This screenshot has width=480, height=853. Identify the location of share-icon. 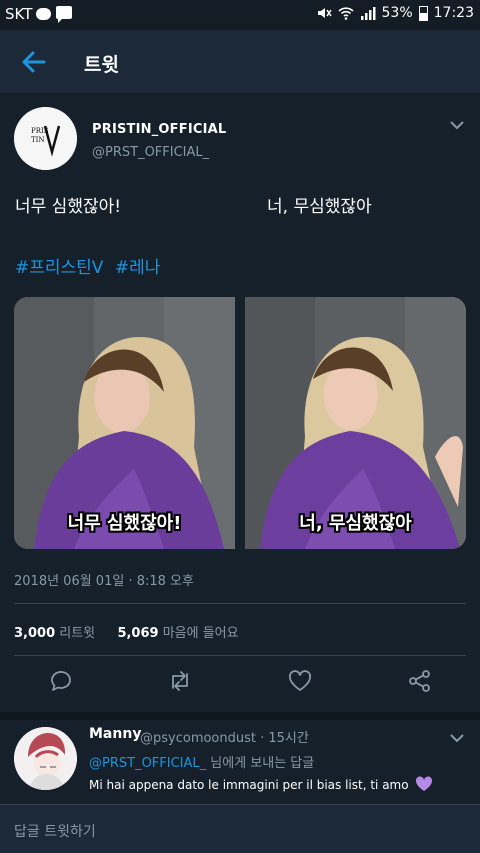
(420, 681).